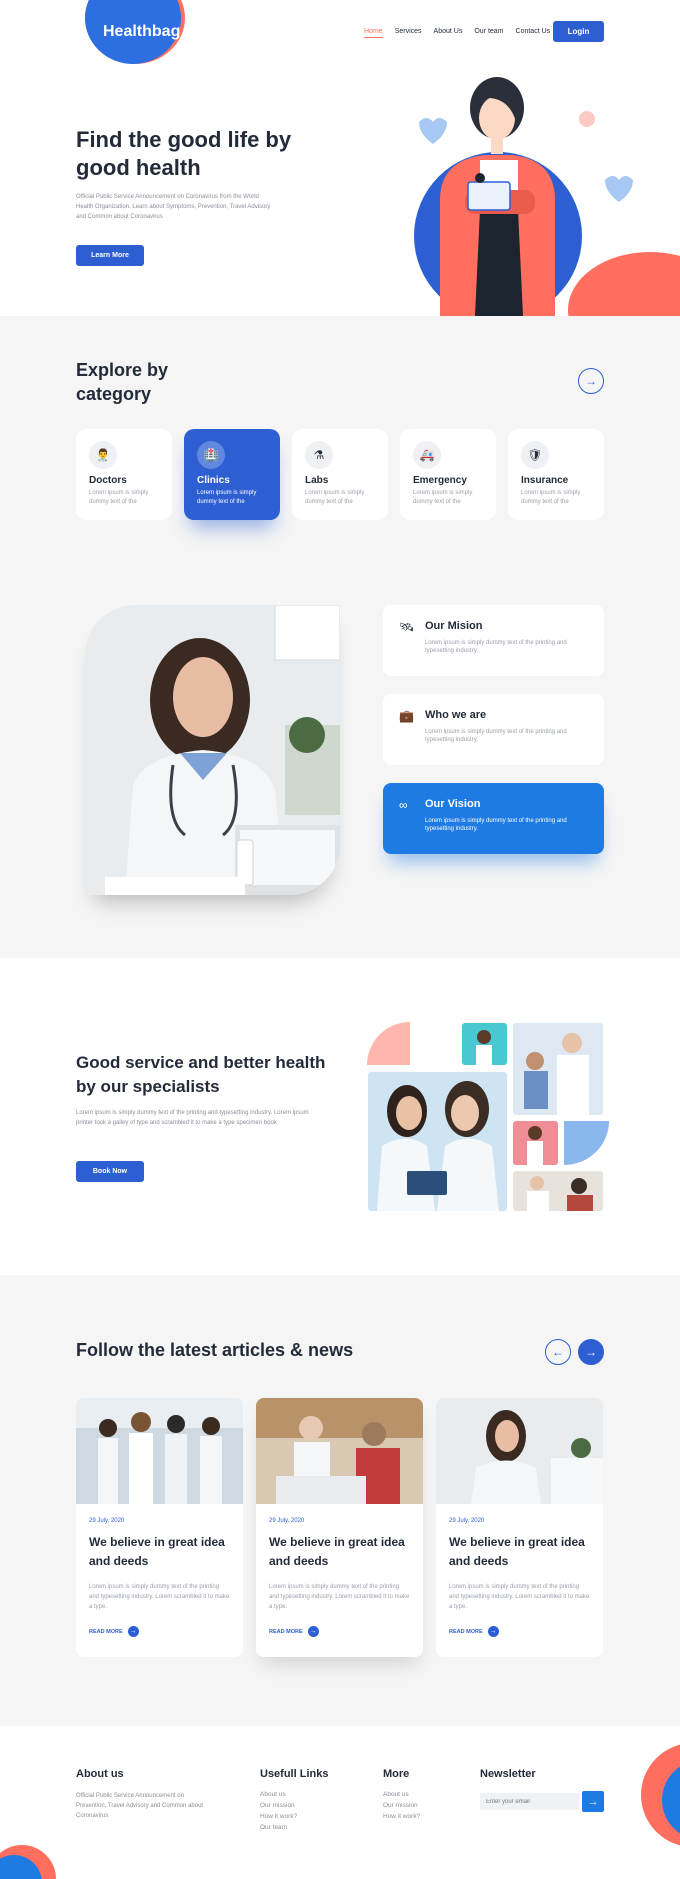 The height and width of the screenshot is (1879, 680). What do you see at coordinates (340, 1811) in the screenshot?
I see `decorative-shapes` at bounding box center [340, 1811].